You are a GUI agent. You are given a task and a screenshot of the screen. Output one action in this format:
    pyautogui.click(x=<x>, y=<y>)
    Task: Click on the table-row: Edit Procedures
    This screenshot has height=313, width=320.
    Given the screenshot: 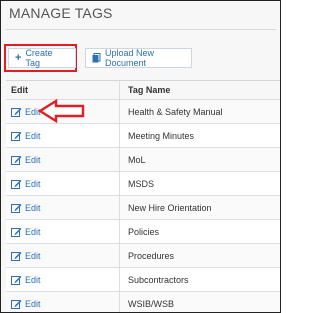 What is the action you would take?
    pyautogui.click(x=143, y=256)
    